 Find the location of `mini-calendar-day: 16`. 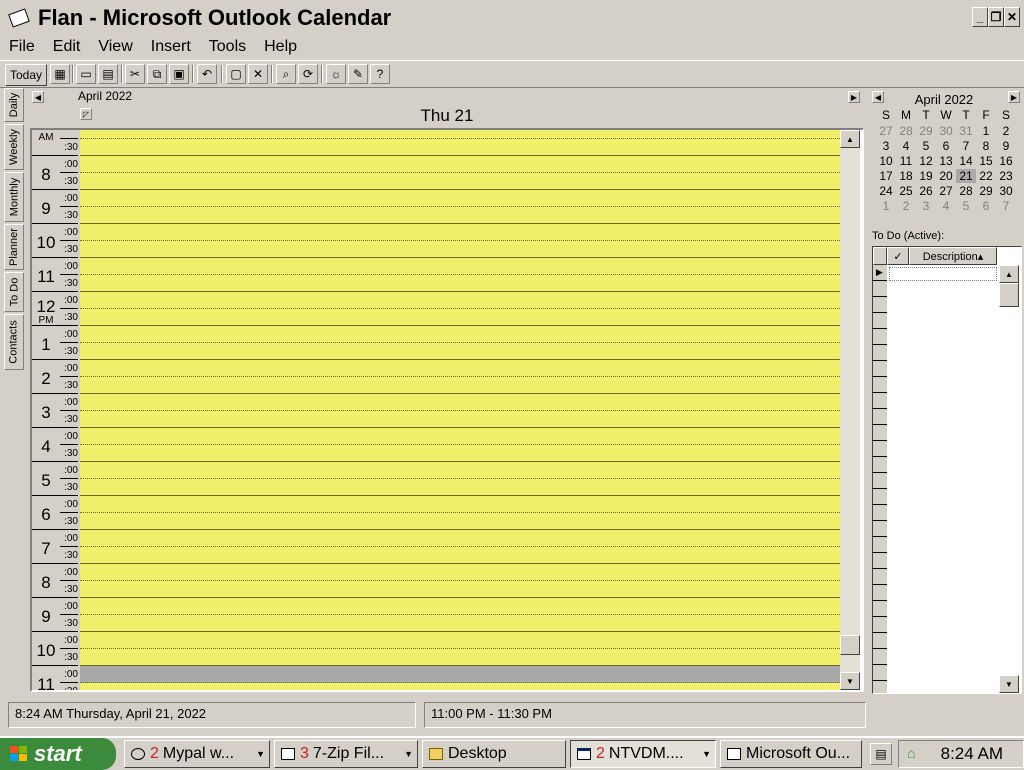

mini-calendar-day: 16 is located at coordinates (1006, 161).